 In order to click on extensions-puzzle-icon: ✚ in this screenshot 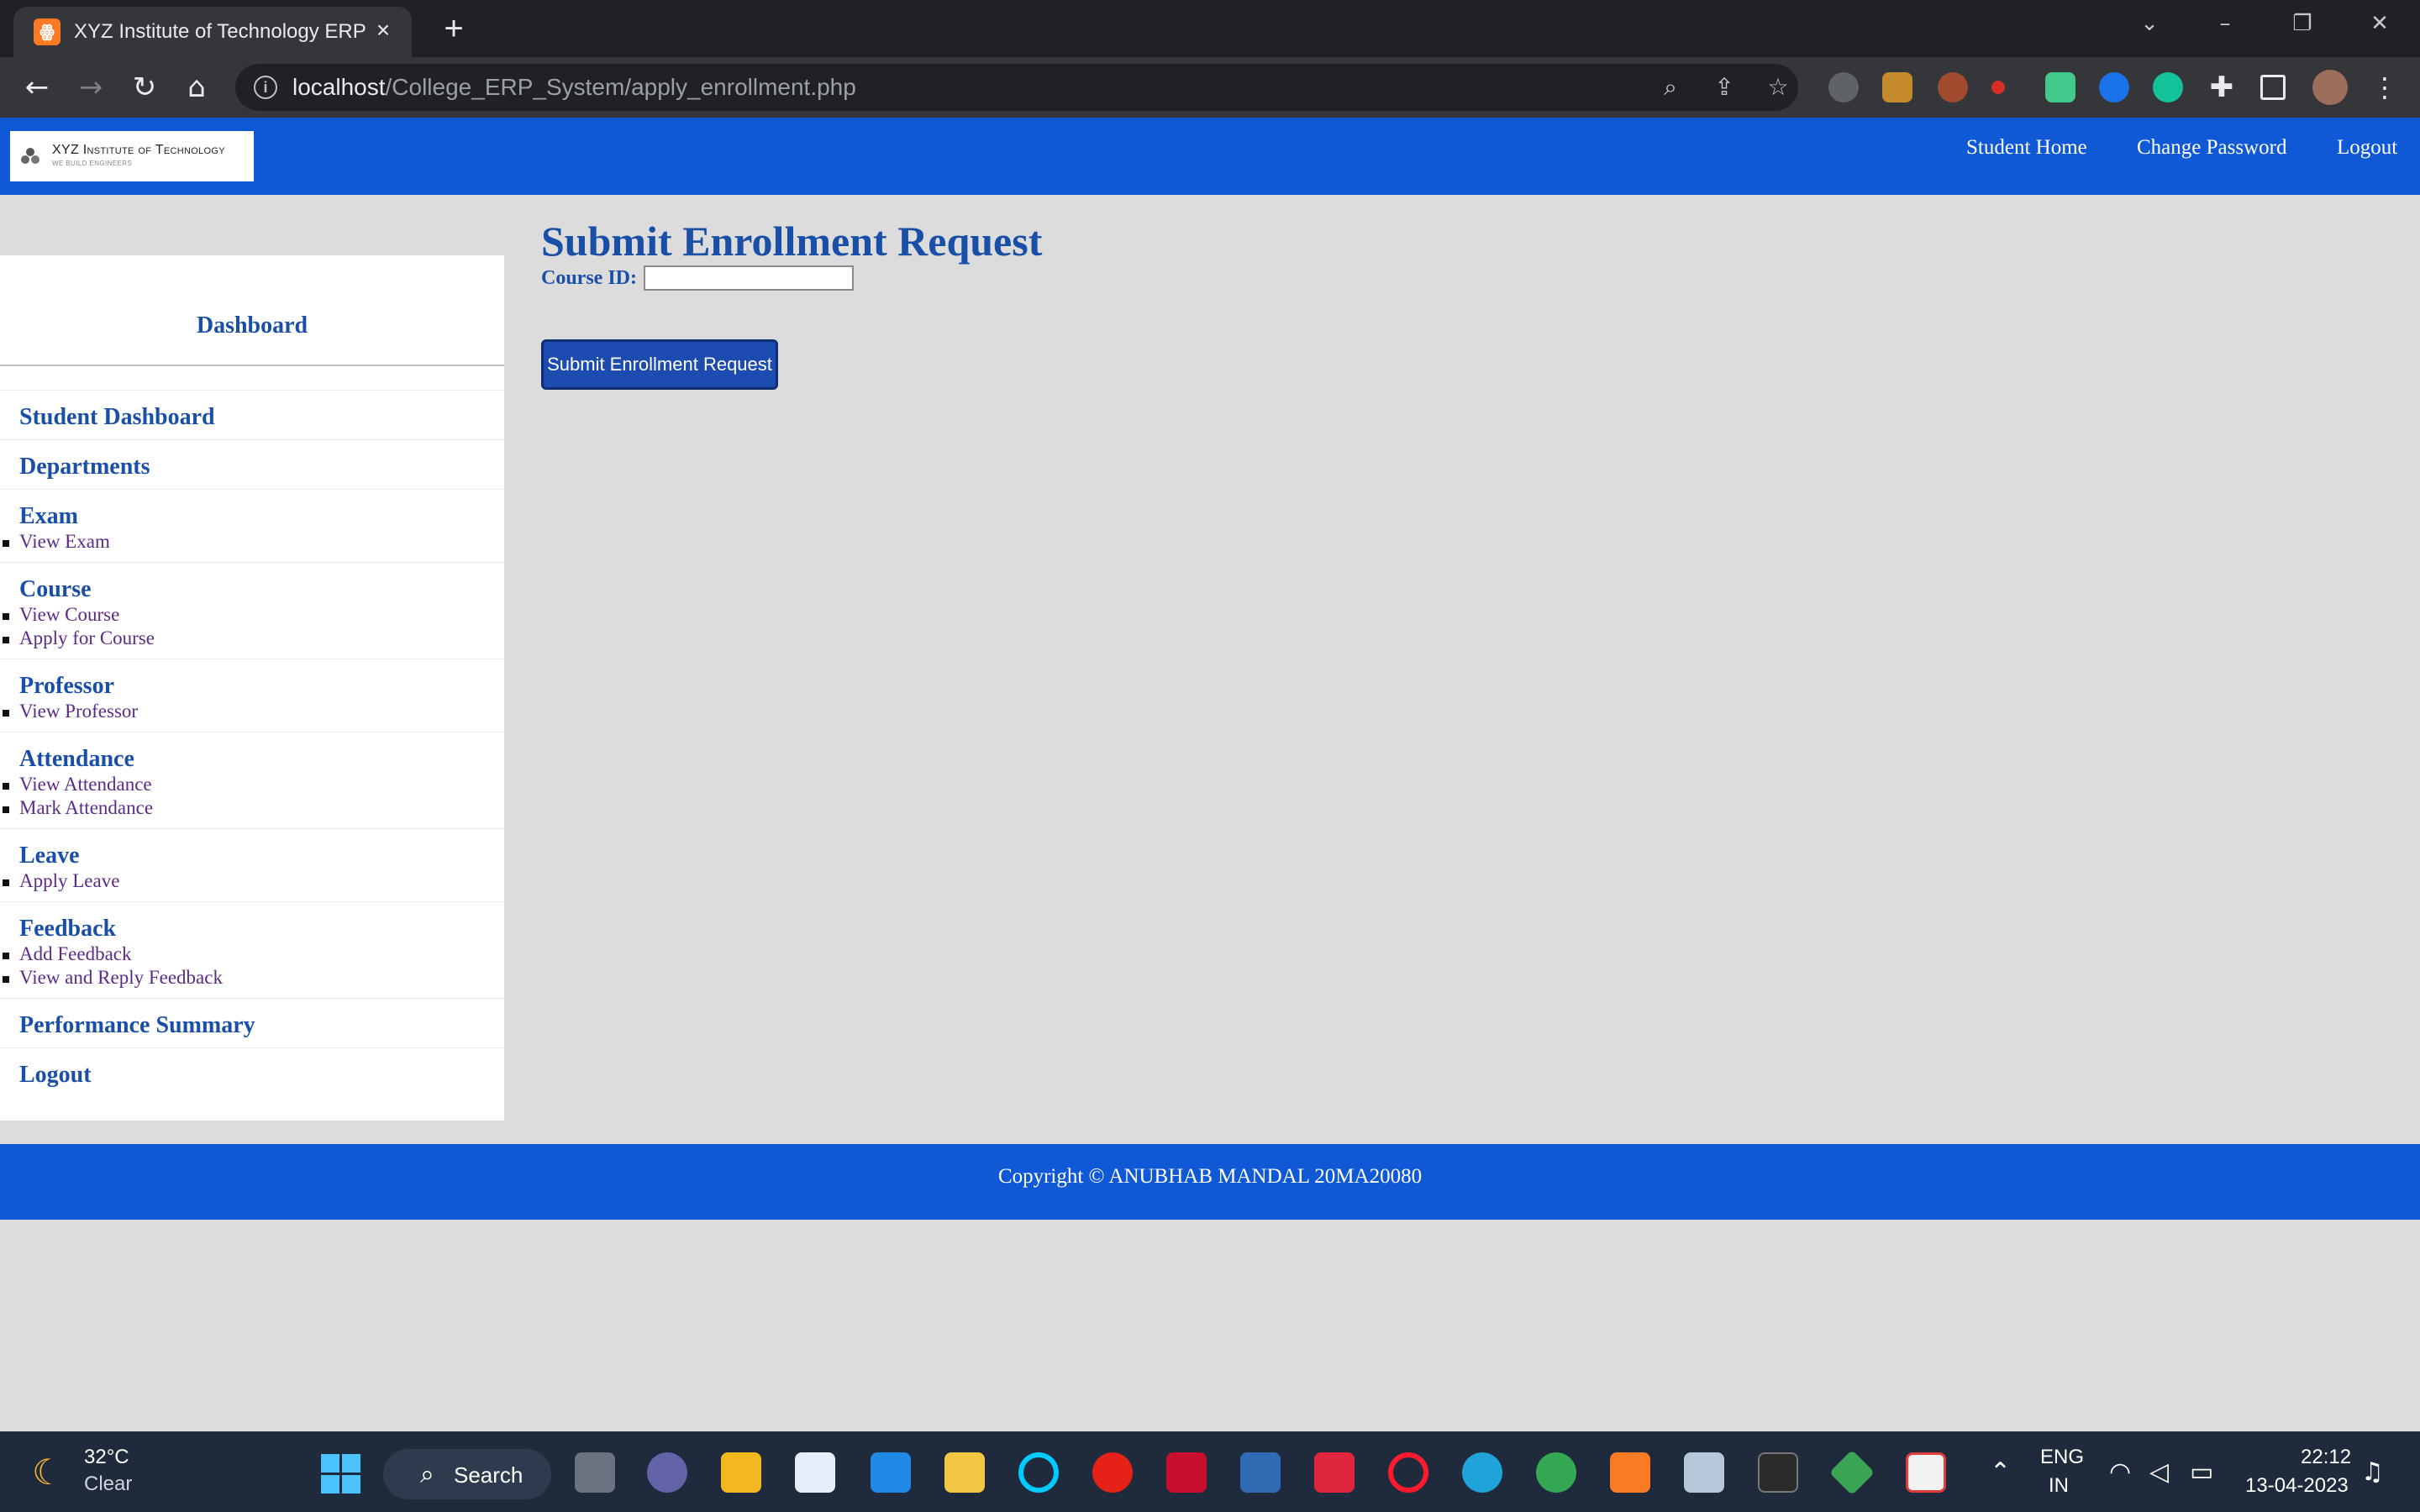, I will do `click(2222, 87)`.